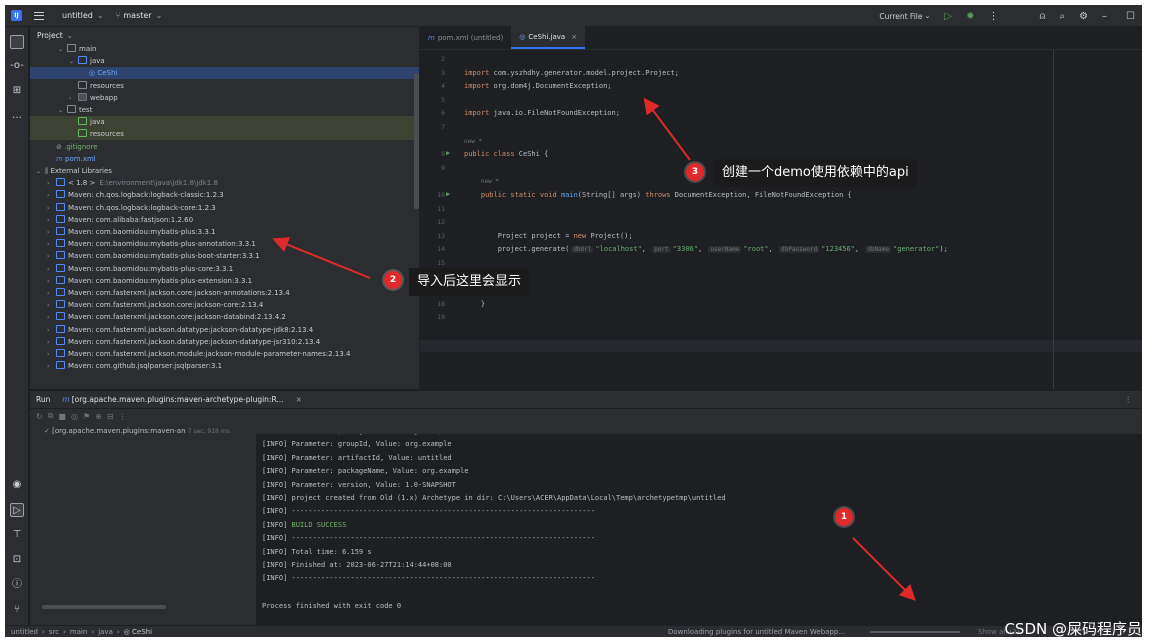 Image resolution: width=1156 pixels, height=643 pixels. What do you see at coordinates (224, 171) in the screenshot?
I see `tree-item: ⌄ ⫼ External Libraries` at bounding box center [224, 171].